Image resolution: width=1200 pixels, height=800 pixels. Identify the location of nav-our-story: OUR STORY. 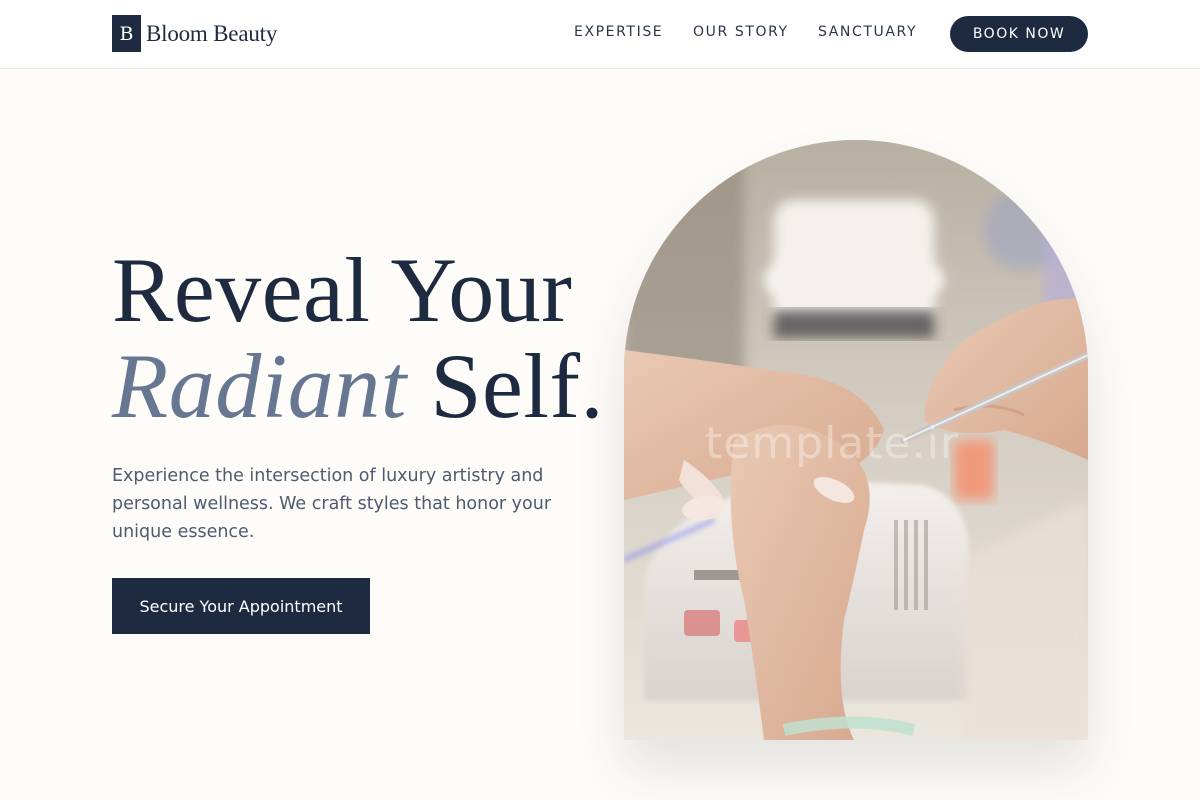
(741, 32).